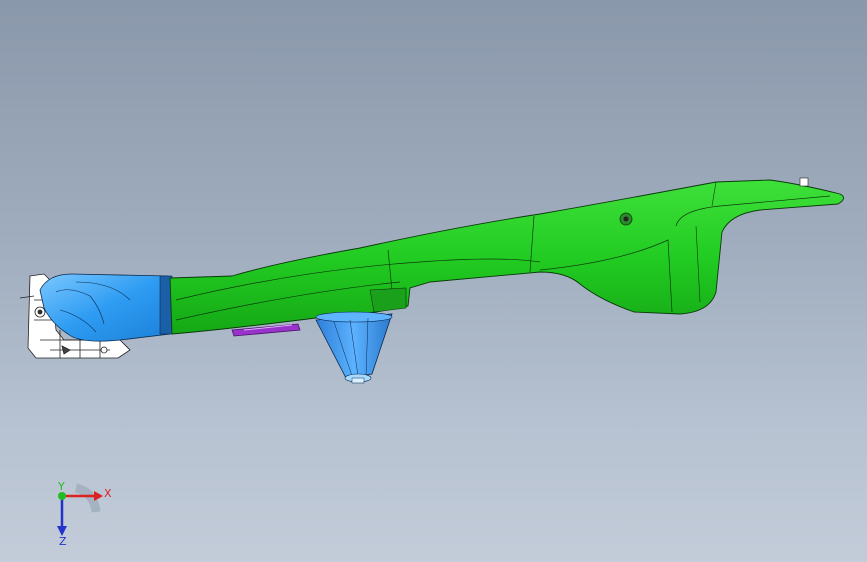 The image size is (867, 562). Describe the element at coordinates (98, 496) in the screenshot. I see `x-arrow-head` at that location.